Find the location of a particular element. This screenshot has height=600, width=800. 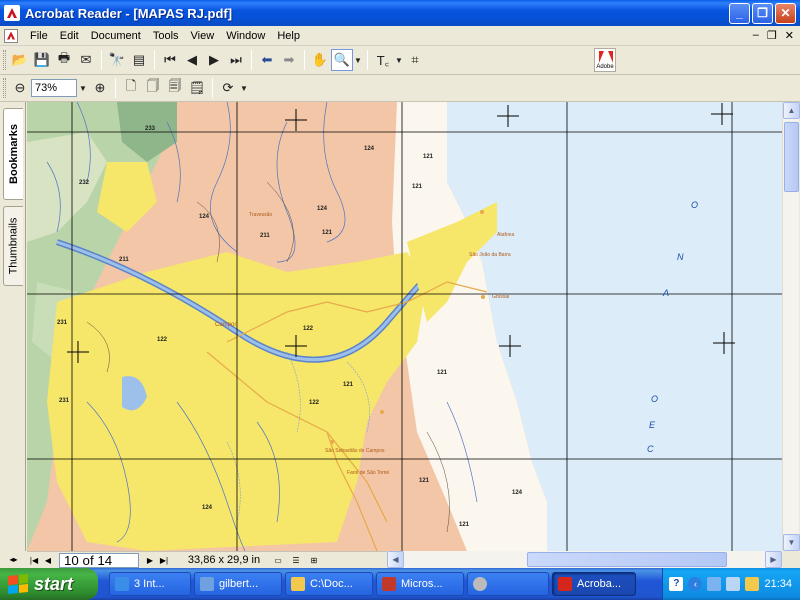

document-window-controls: – ❐ ✕ is located at coordinates (773, 35).